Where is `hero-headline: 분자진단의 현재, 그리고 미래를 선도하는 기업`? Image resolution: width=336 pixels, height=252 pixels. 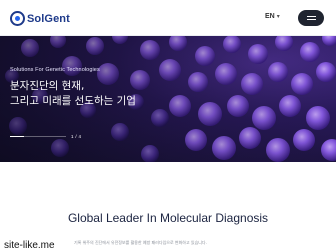 hero-headline: 분자진단의 현재, 그리고 미래를 선도하는 기업 is located at coordinates (110, 94).